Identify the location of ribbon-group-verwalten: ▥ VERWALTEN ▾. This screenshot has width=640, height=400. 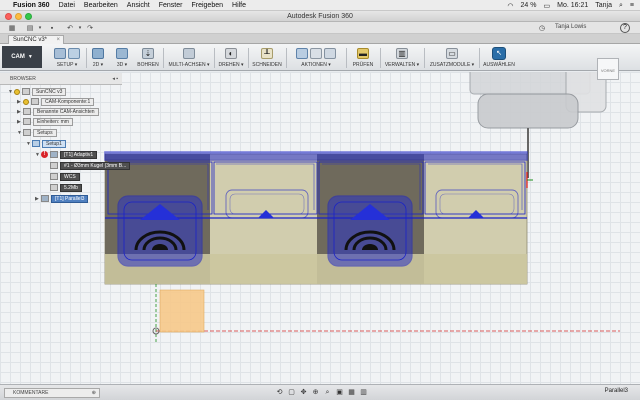
(402, 57).